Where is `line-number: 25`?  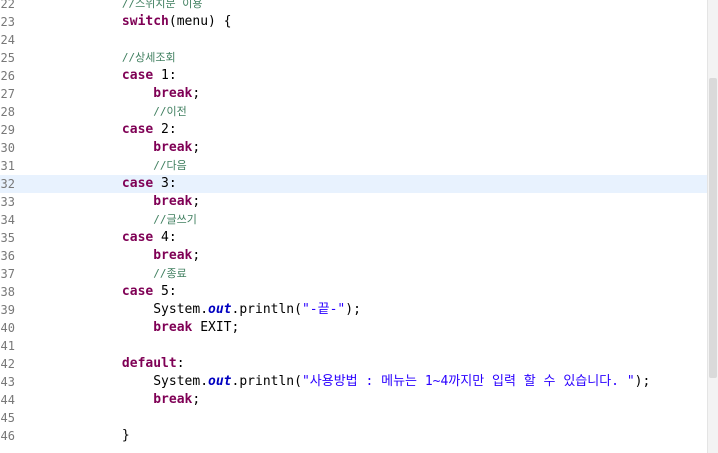
line-number: 25 is located at coordinates (7, 58).